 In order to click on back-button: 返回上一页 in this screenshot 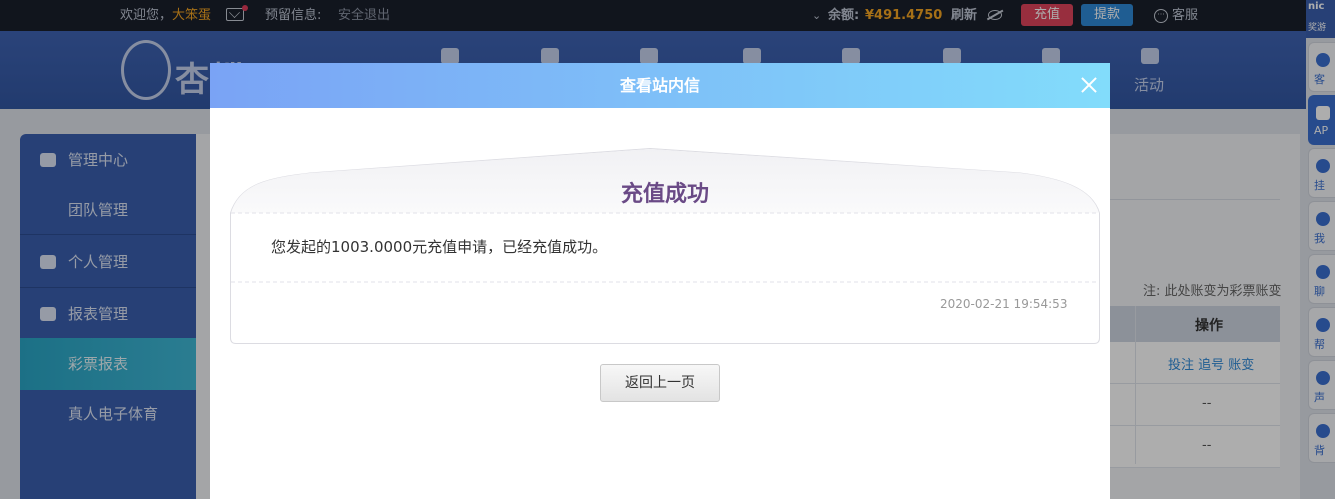, I will do `click(660, 383)`.